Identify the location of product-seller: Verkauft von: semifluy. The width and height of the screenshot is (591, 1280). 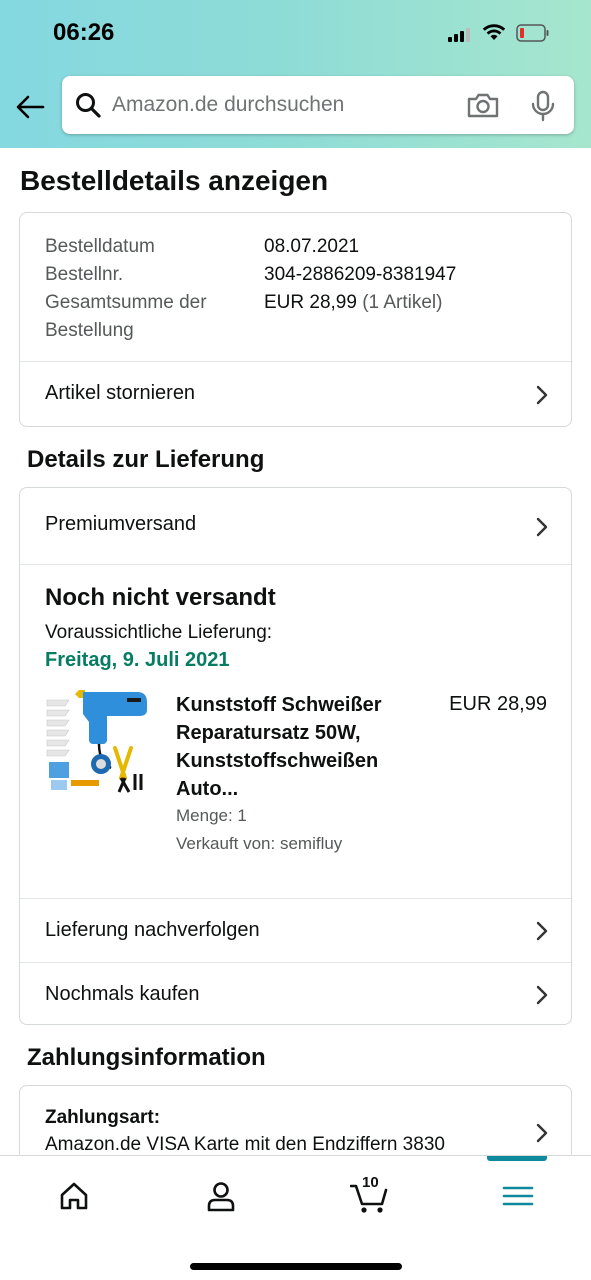
(259, 843).